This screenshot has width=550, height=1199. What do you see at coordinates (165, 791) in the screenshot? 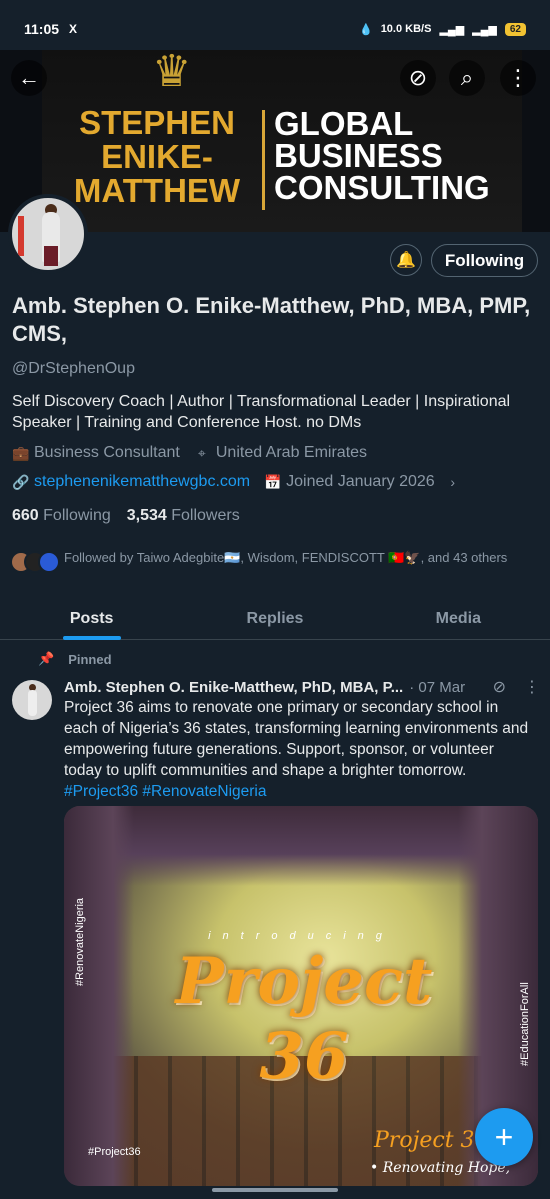
I see `tweet-hashtags: #Project36 #RenovateNigeria` at bounding box center [165, 791].